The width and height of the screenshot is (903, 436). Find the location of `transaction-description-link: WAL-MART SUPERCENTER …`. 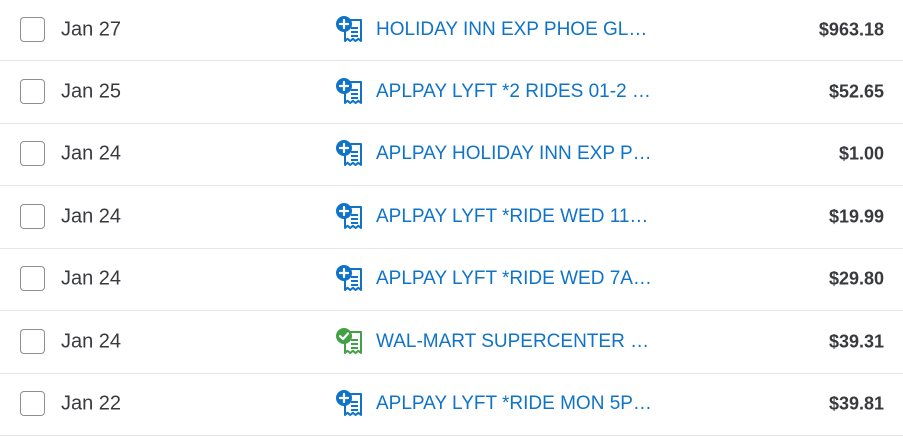

transaction-description-link: WAL-MART SUPERCENTER … is located at coordinates (513, 342).